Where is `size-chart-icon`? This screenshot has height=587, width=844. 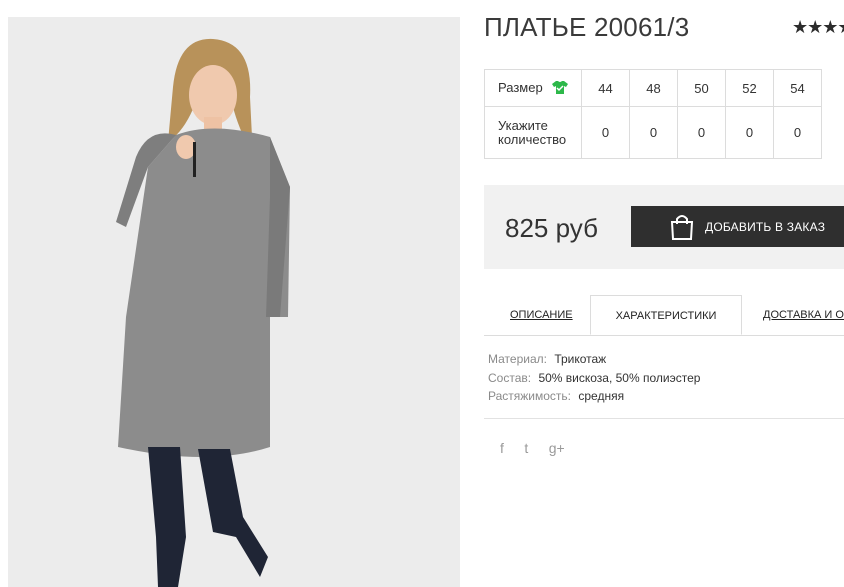
size-chart-icon is located at coordinates (560, 88).